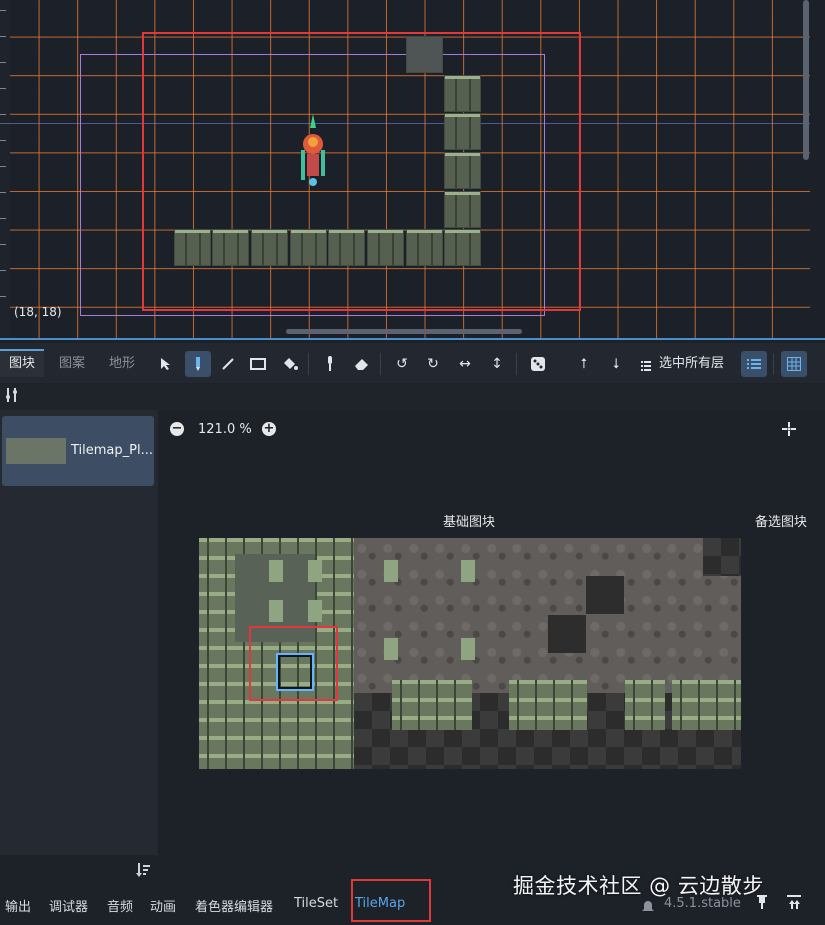  What do you see at coordinates (316, 903) in the screenshot?
I see `tab-tileset: TileSet` at bounding box center [316, 903].